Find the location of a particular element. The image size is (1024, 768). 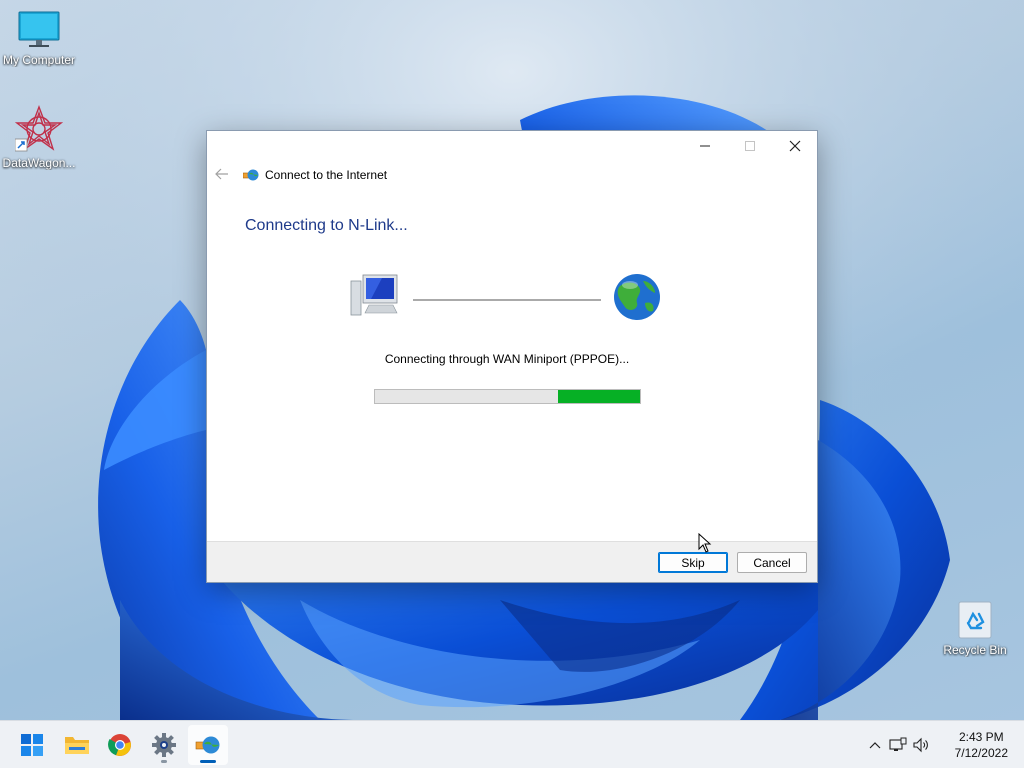

clock-date: 7/12/2022 is located at coordinates (981, 753).